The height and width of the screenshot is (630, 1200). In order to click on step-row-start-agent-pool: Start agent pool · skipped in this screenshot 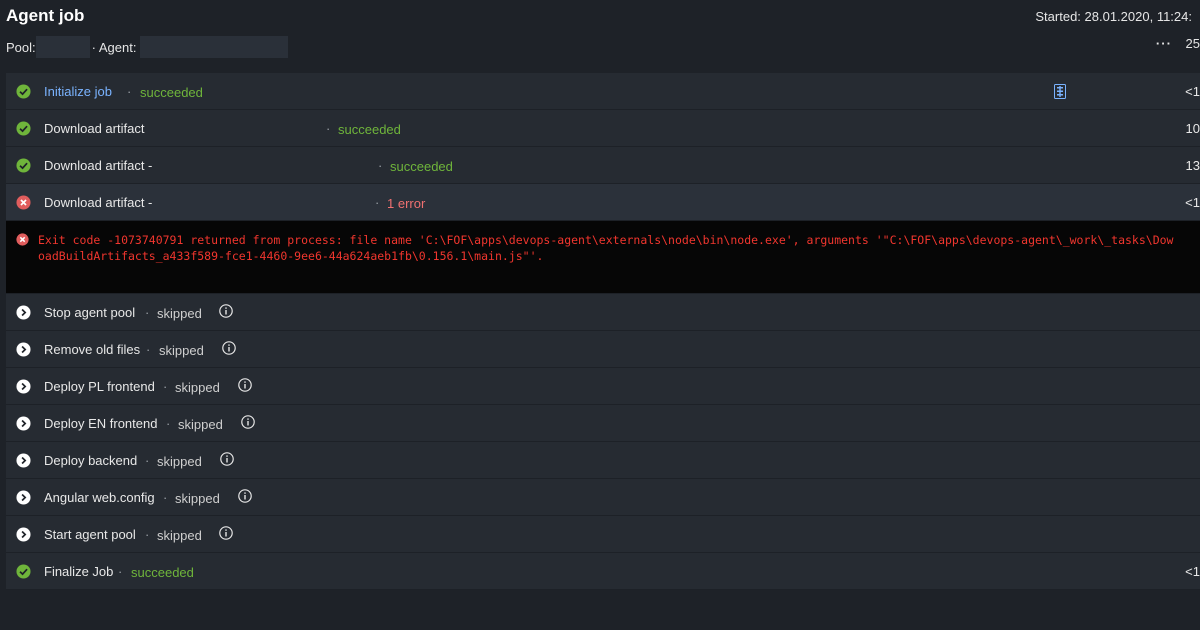, I will do `click(603, 534)`.